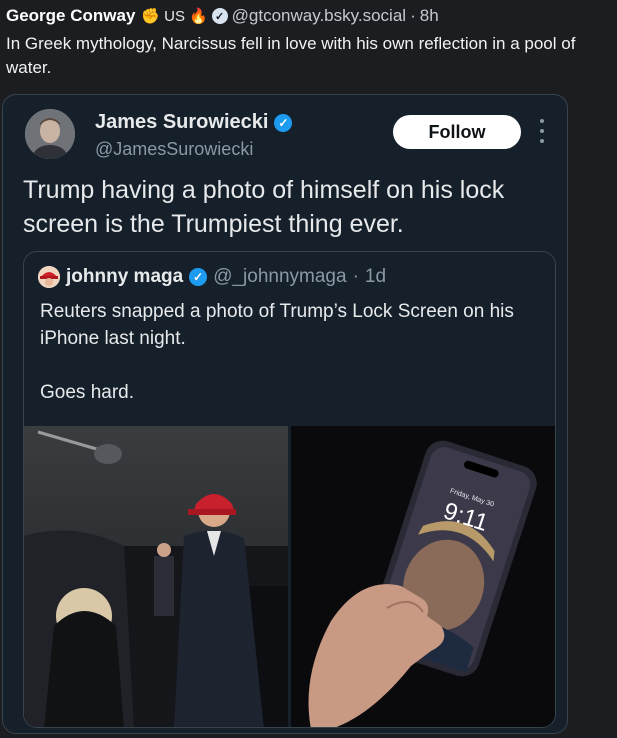  Describe the element at coordinates (279, 277) in the screenshot. I see `quote-author-handle: @_johnnymaga` at that location.